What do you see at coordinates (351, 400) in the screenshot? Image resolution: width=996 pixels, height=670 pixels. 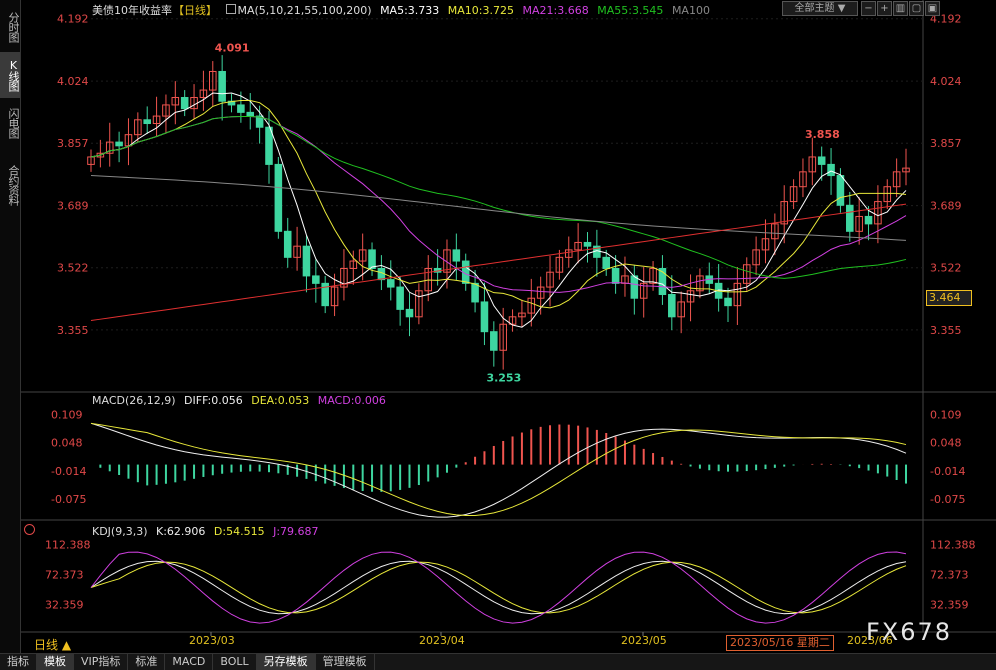 I see `macd-hist-value: MACD:0.006` at bounding box center [351, 400].